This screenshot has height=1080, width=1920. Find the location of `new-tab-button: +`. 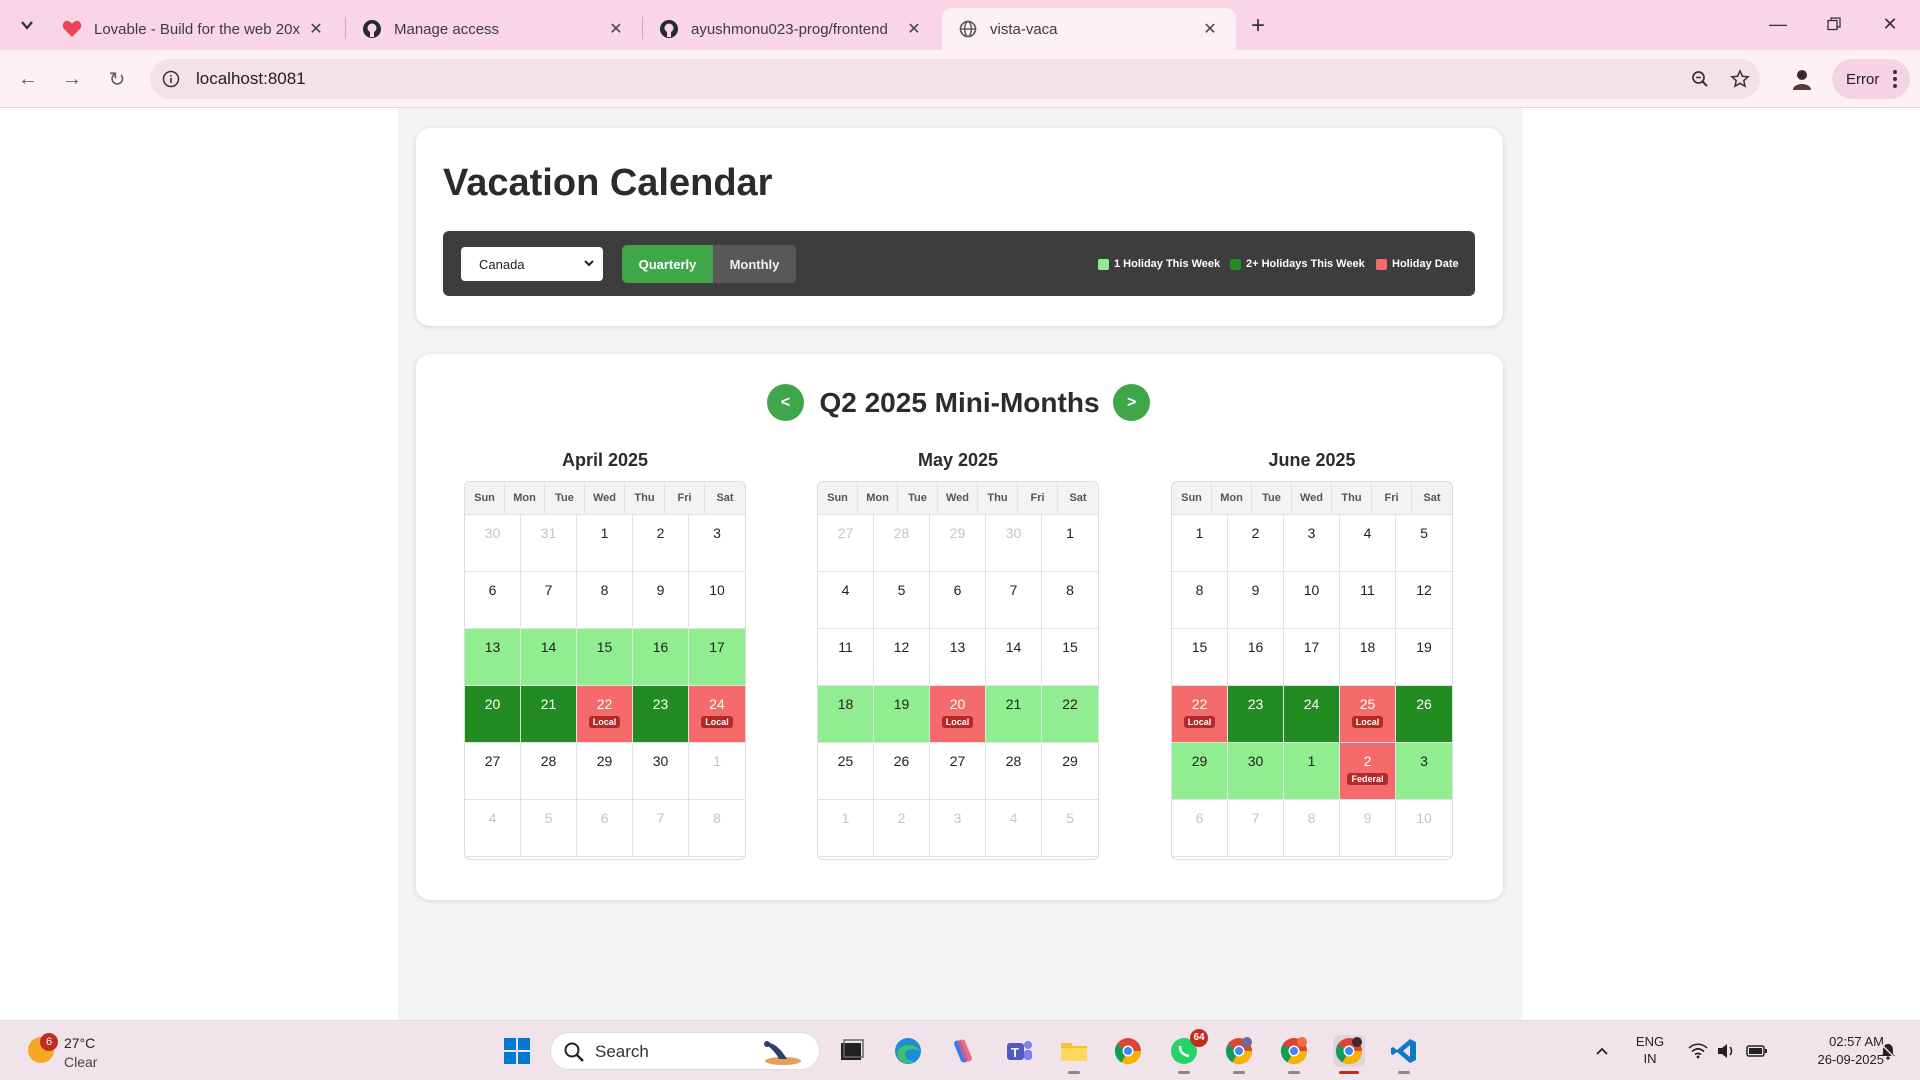

new-tab-button: + is located at coordinates (1258, 26).